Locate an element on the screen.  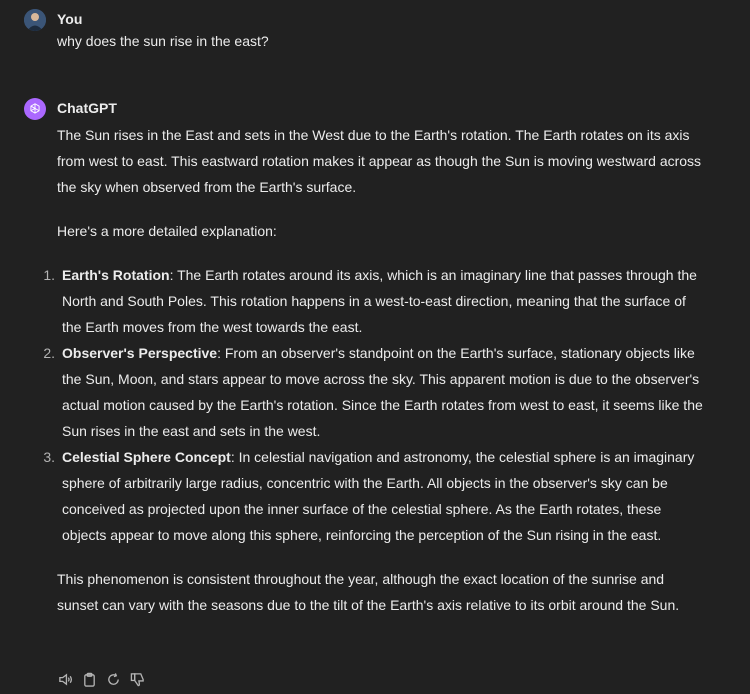
list-number: 2. is located at coordinates (49, 353).